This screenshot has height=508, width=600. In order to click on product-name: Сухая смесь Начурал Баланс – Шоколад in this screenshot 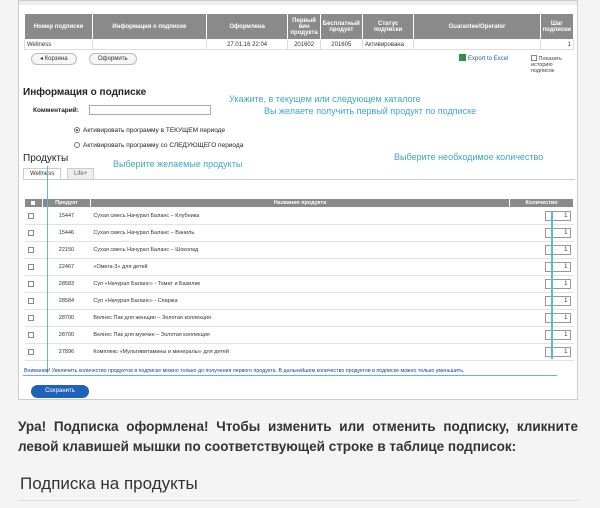, I will do `click(300, 250)`.